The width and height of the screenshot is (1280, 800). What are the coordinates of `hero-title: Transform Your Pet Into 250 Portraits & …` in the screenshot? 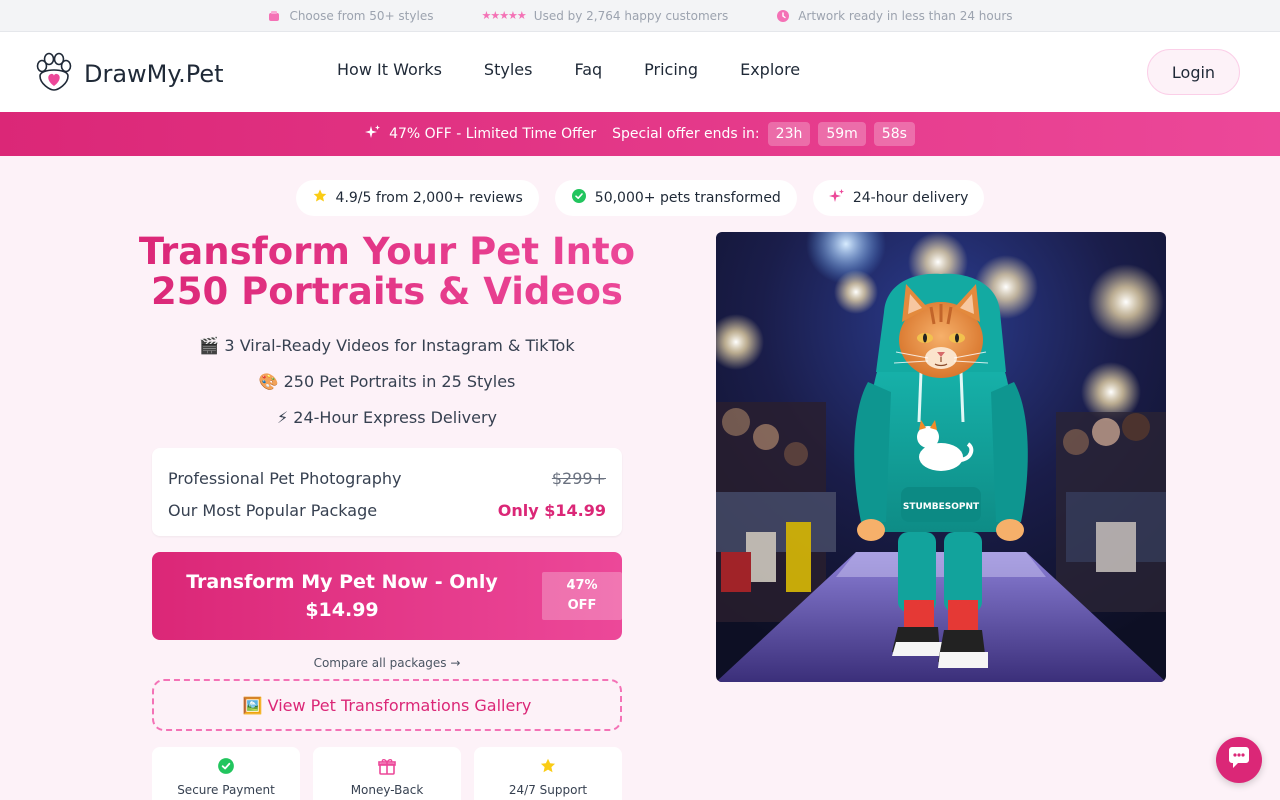 It's located at (387, 272).